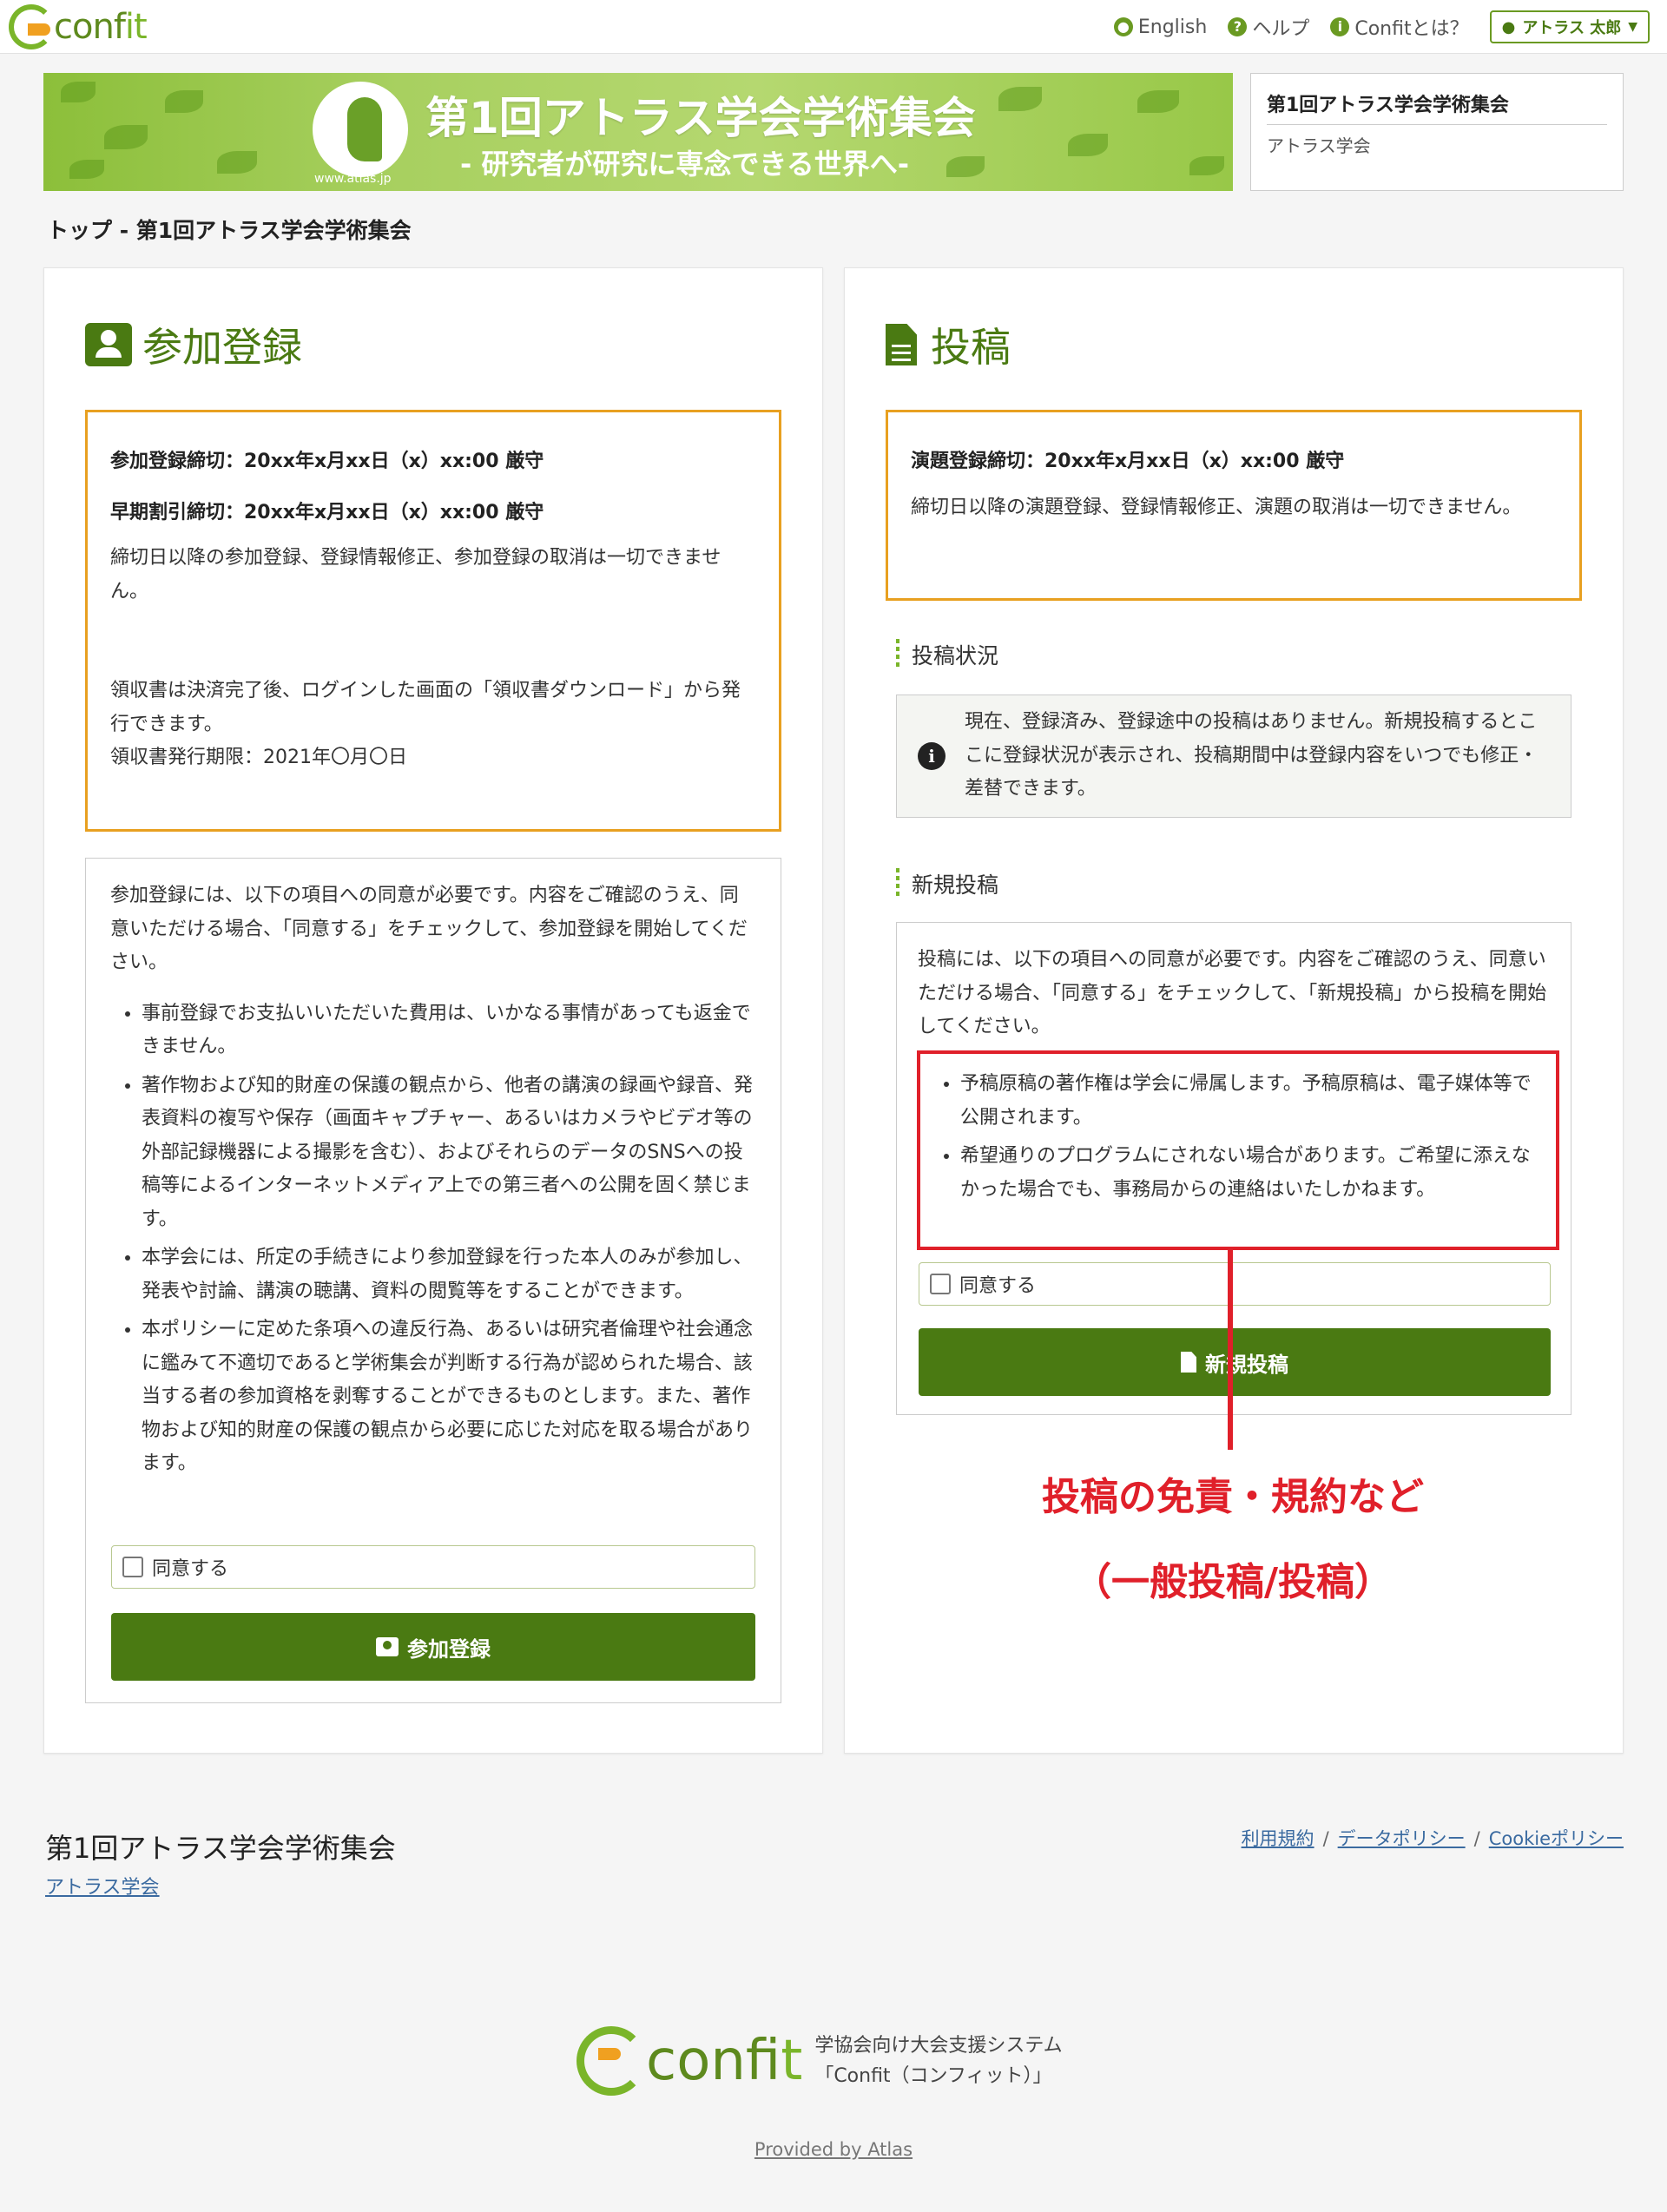 The width and height of the screenshot is (1667, 2212). I want to click on annotation-title: 投稿の免責・規約など, so click(1233, 1497).